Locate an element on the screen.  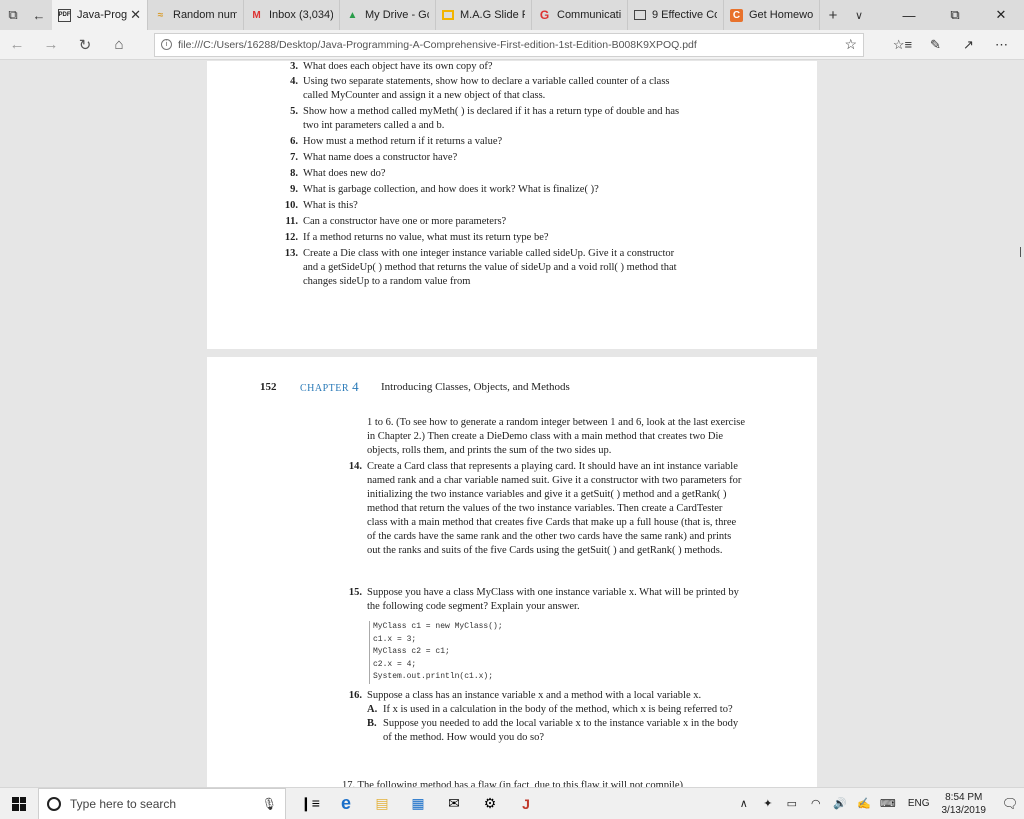
home-icon: ⌂ is located at coordinates (119, 45).